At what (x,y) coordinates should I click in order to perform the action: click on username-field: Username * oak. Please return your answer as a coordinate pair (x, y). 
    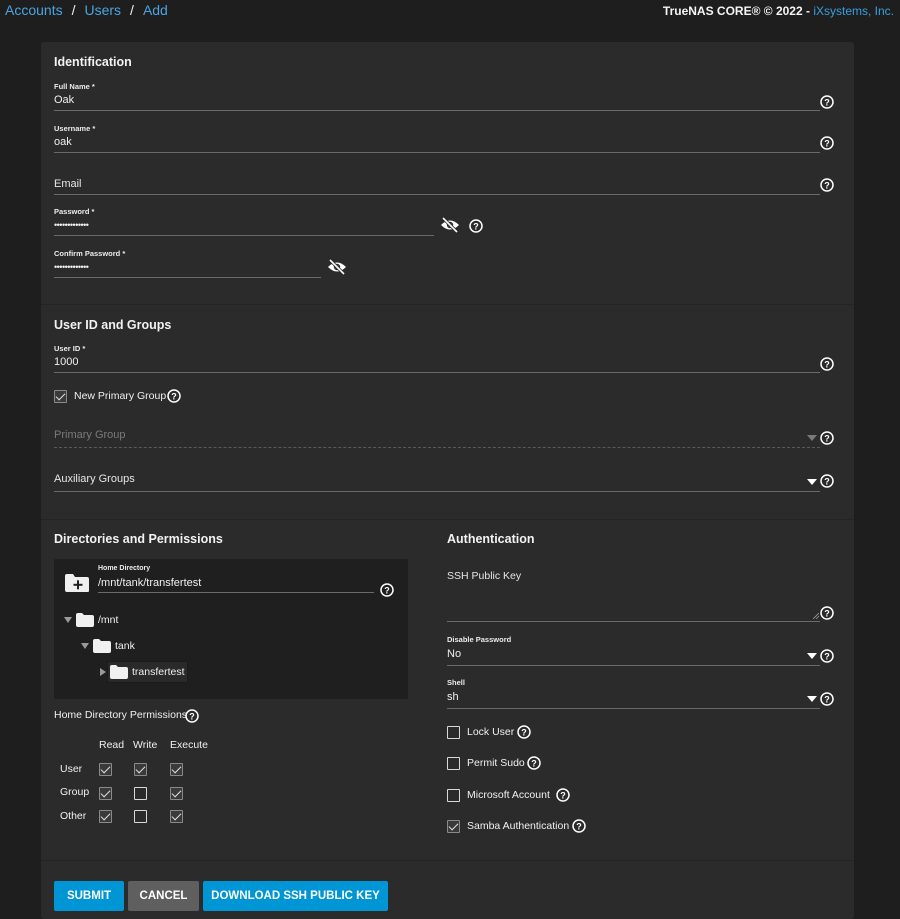
    Looking at the image, I should click on (437, 139).